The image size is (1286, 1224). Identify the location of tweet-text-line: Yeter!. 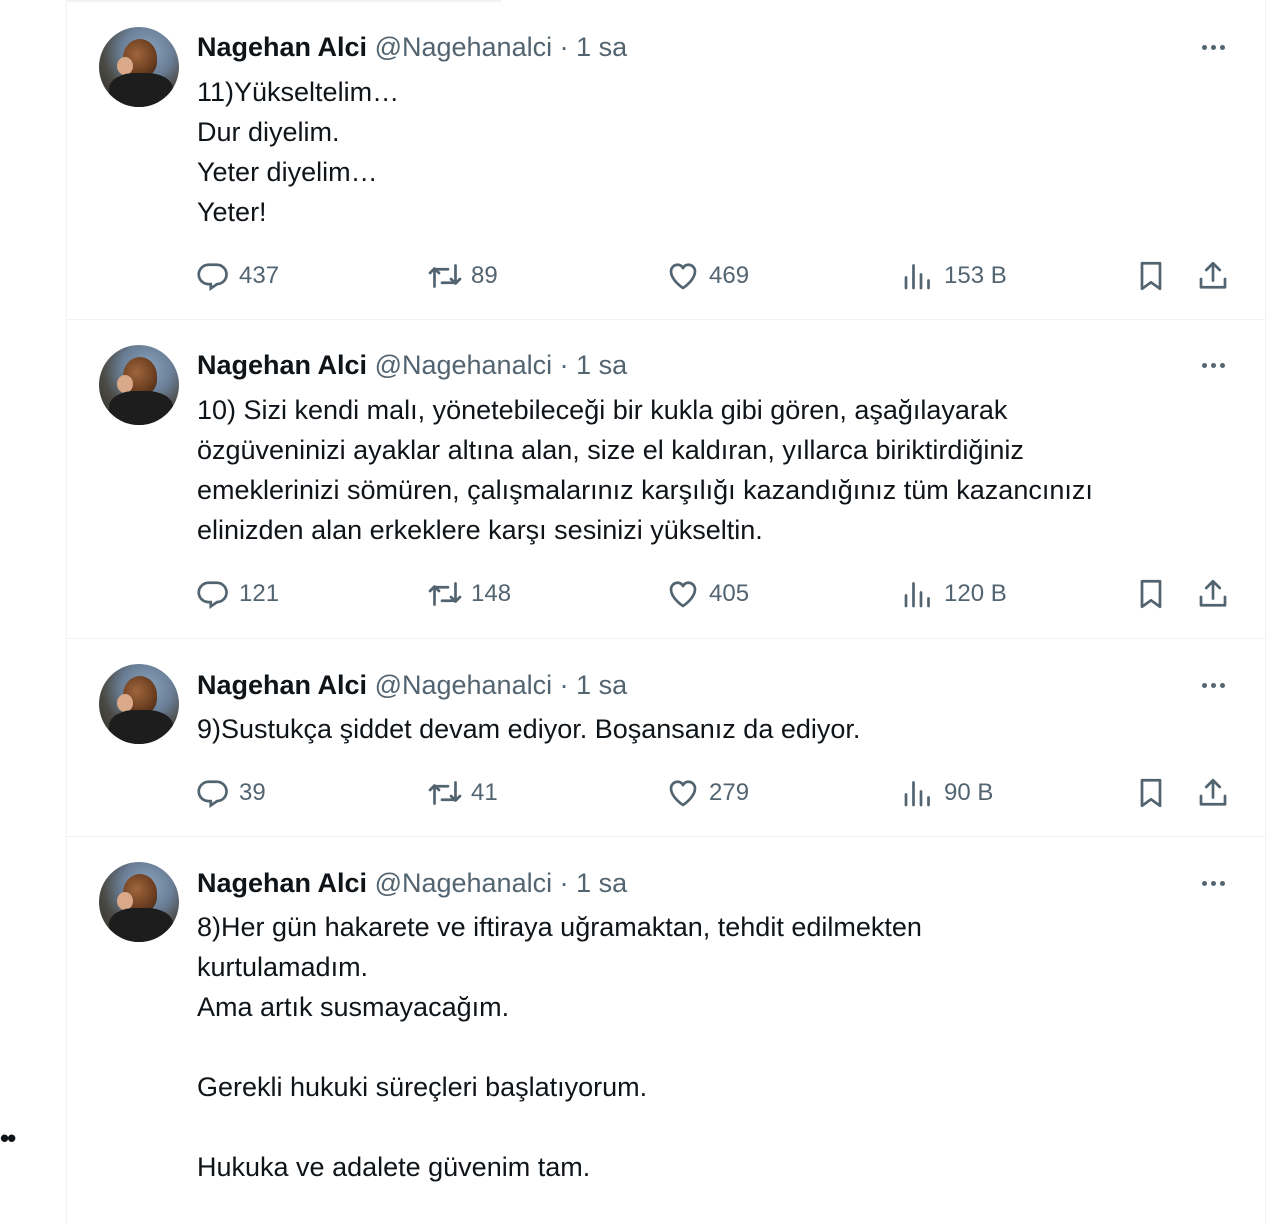
(232, 212).